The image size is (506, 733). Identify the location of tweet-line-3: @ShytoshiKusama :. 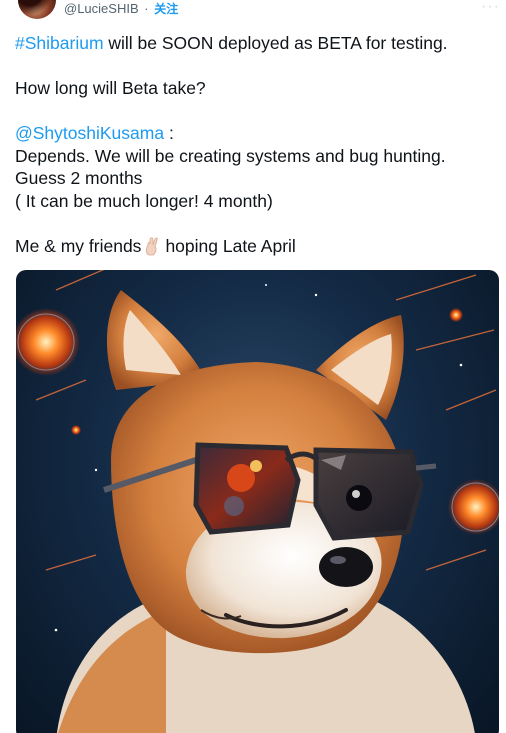
(257, 133).